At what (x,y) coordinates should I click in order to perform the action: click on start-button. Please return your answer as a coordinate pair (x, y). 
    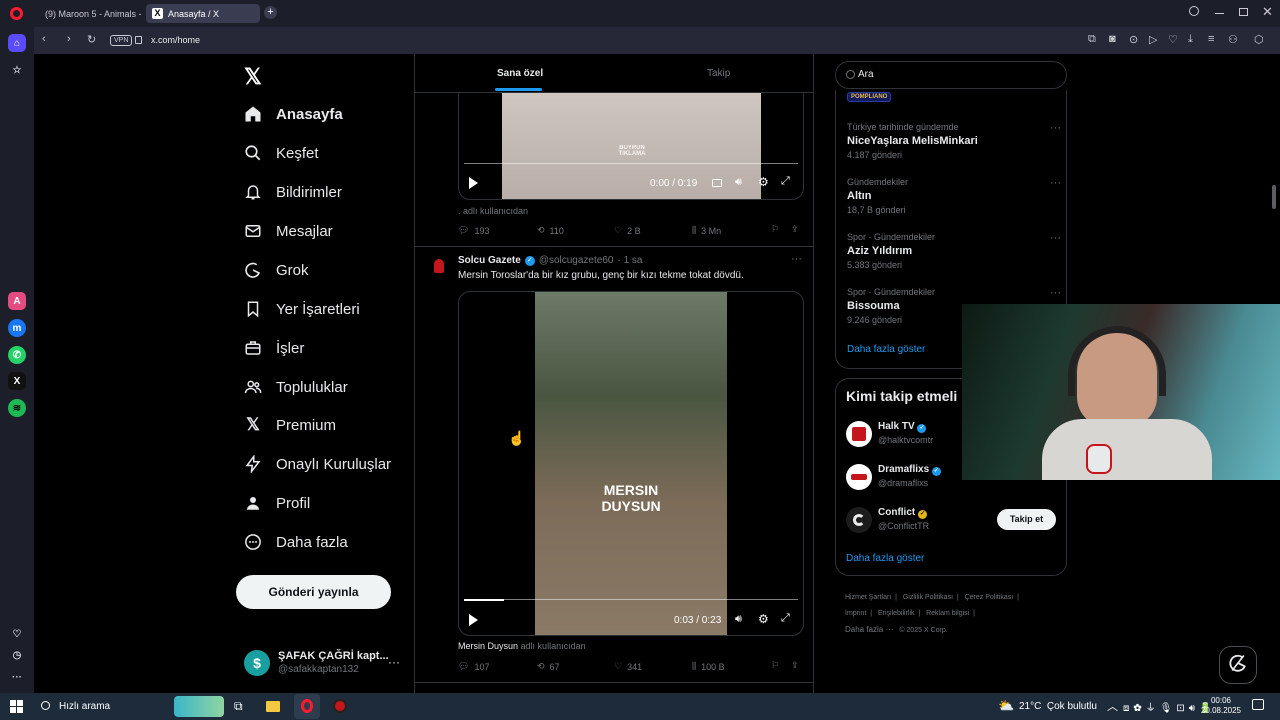
    Looking at the image, I should click on (16, 706).